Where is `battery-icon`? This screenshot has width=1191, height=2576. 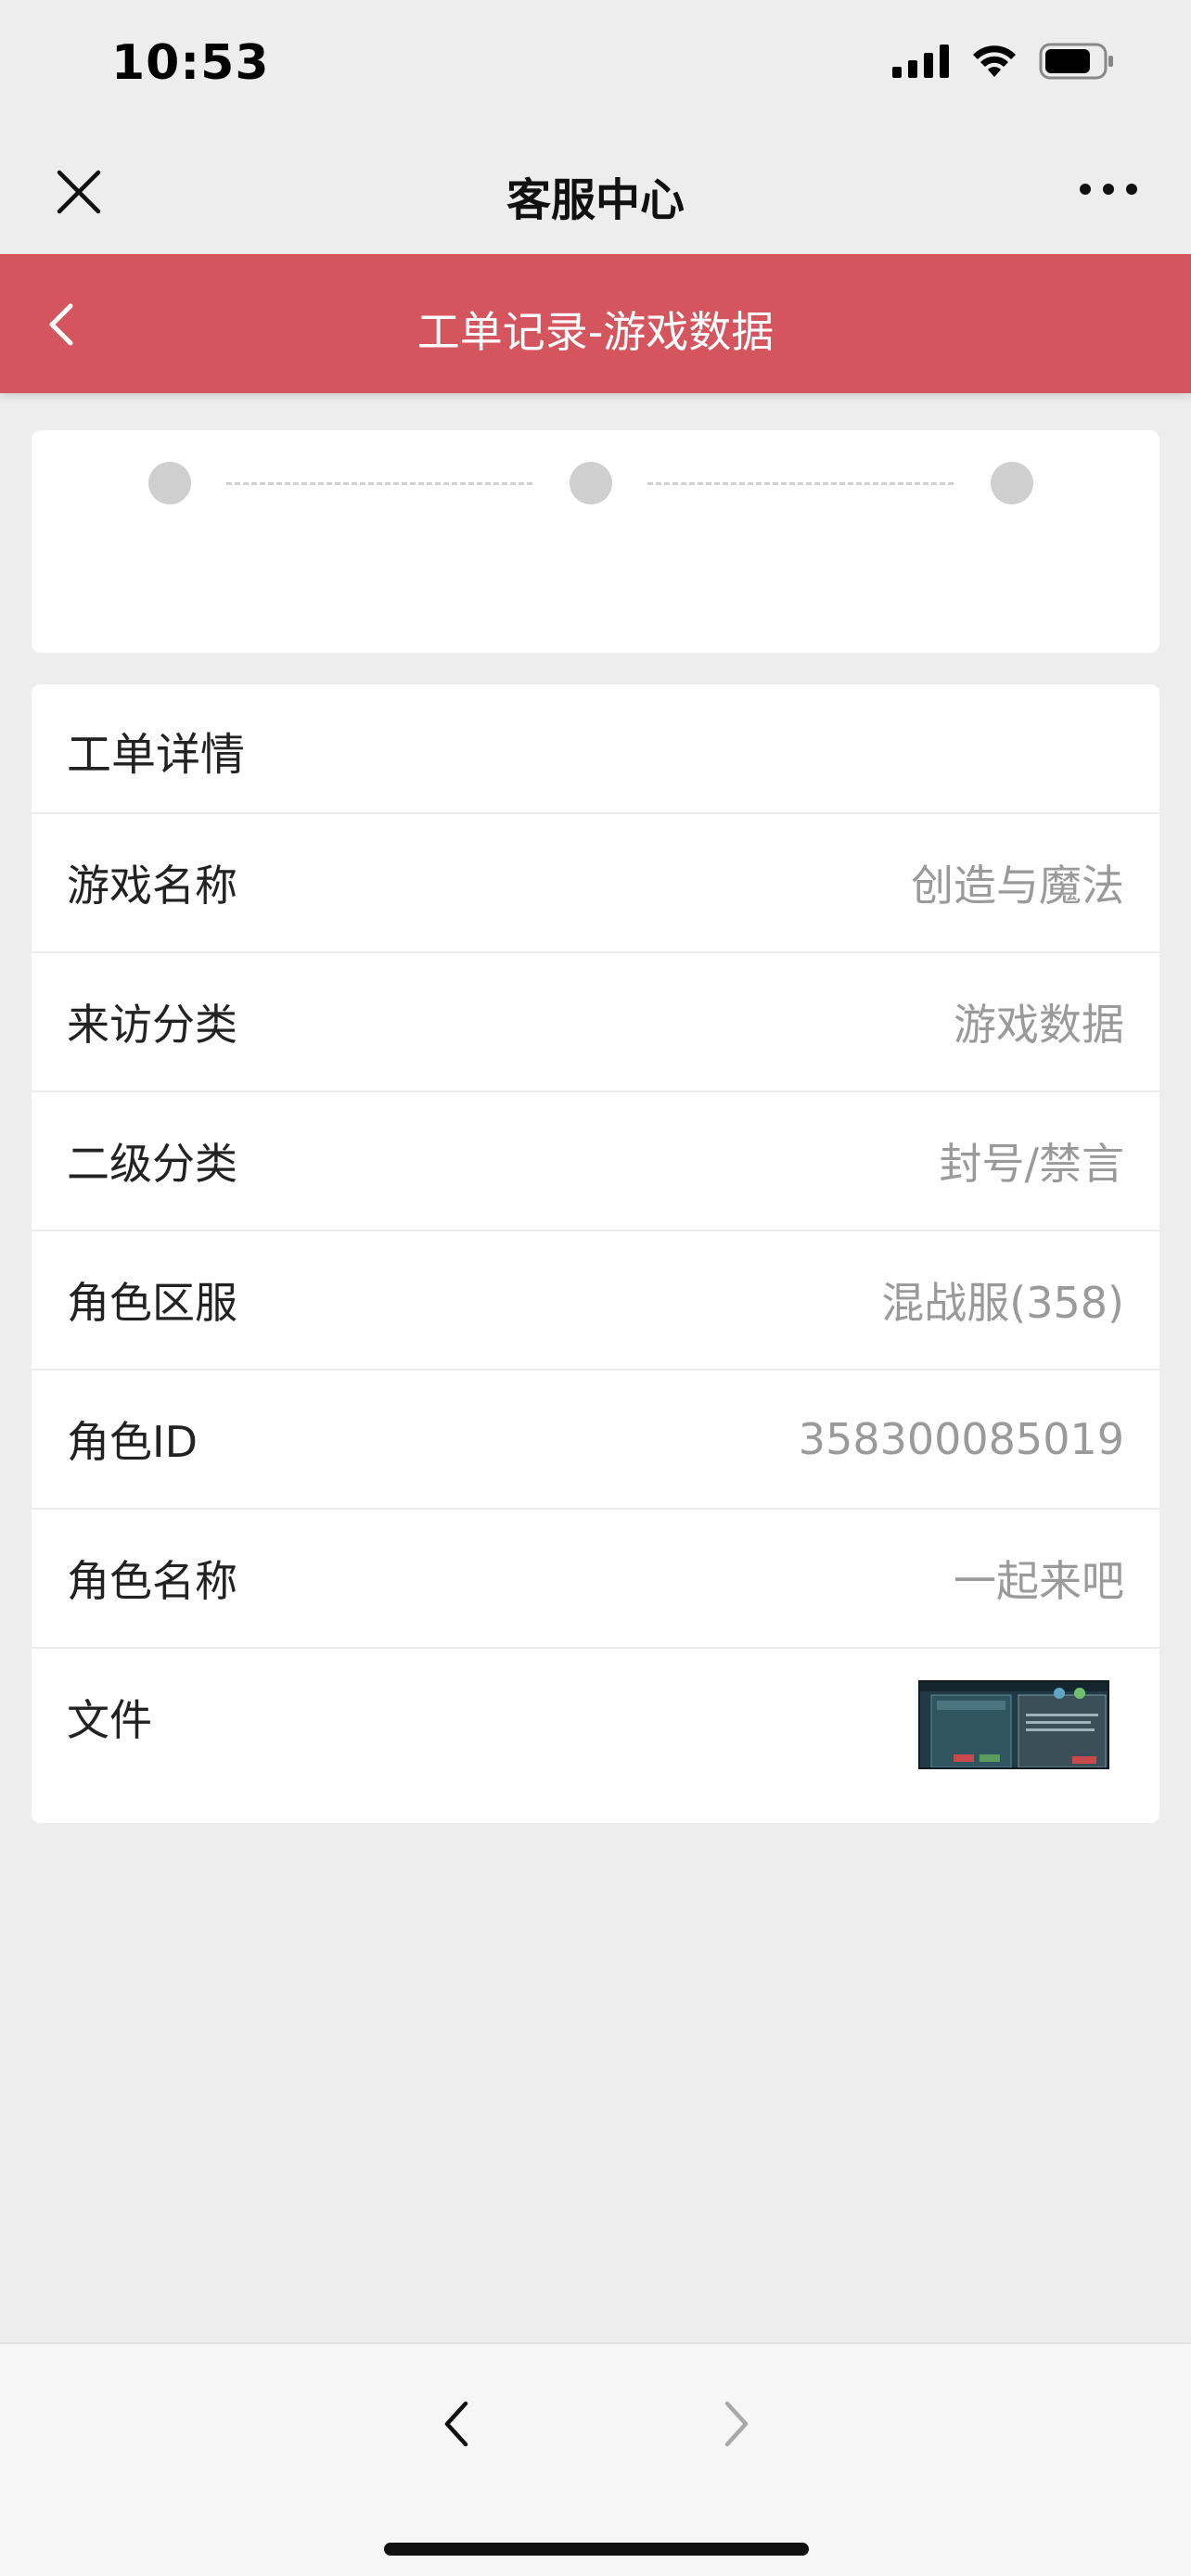 battery-icon is located at coordinates (1076, 61).